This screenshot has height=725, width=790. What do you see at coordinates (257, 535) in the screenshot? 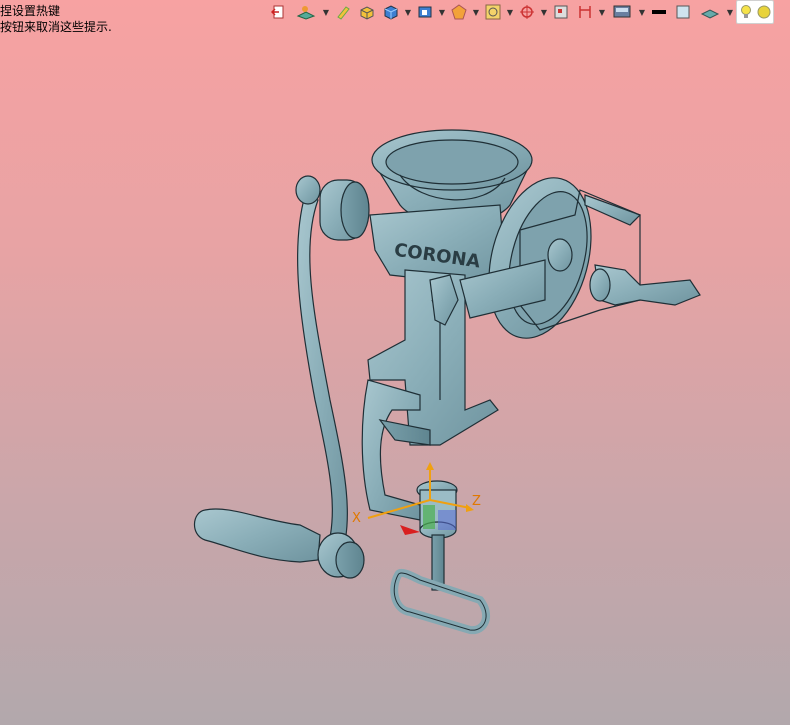
I see `crank-handle` at bounding box center [257, 535].